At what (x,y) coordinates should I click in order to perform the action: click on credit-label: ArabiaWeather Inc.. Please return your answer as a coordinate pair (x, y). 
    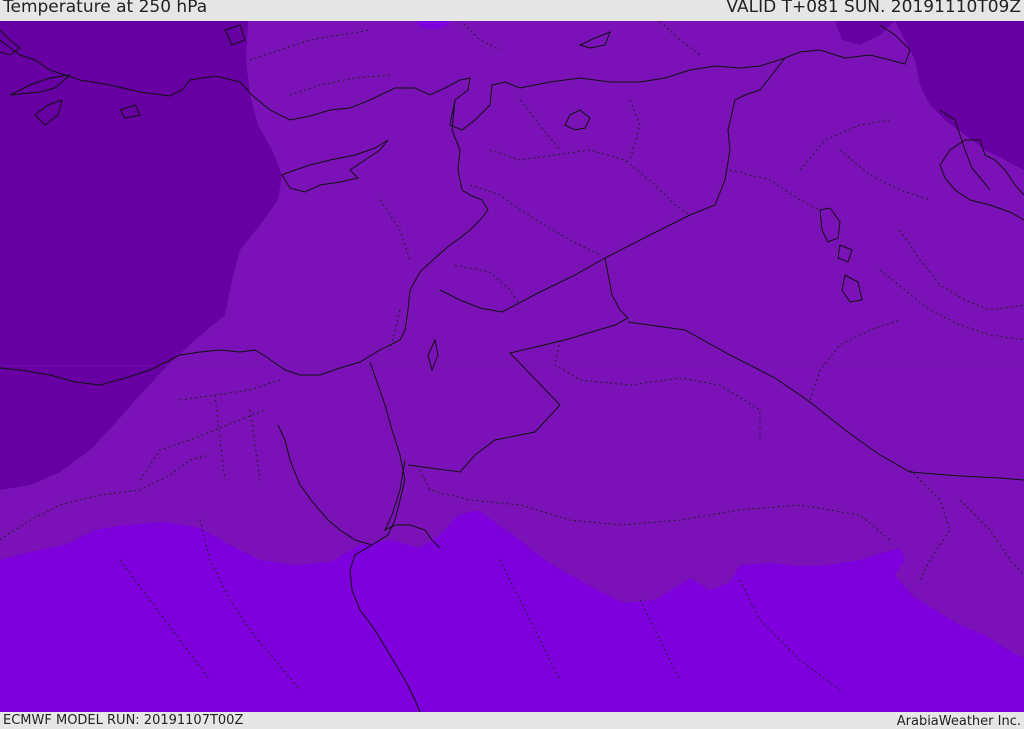
    Looking at the image, I should click on (958, 721).